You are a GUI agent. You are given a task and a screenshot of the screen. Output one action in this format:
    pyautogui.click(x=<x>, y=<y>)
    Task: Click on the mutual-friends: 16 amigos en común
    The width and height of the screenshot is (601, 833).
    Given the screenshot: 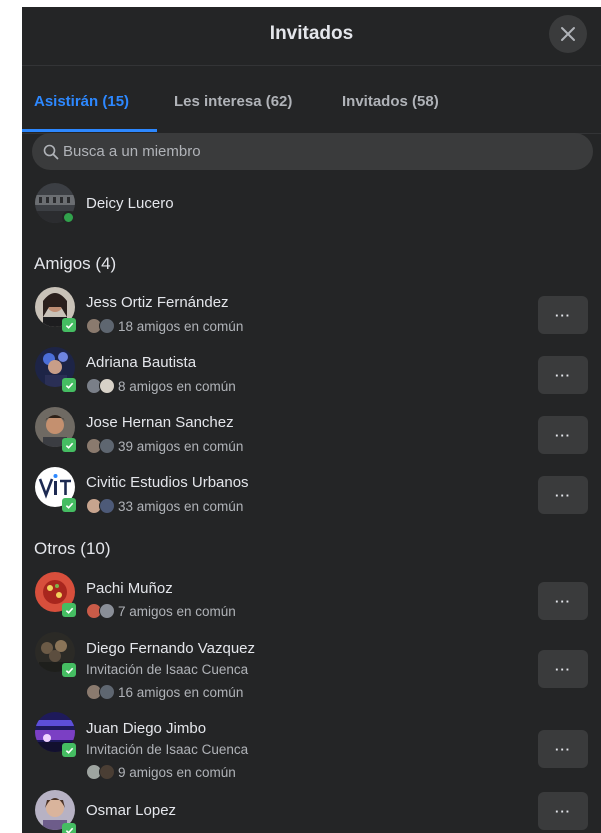 What is the action you would take?
    pyautogui.click(x=164, y=692)
    